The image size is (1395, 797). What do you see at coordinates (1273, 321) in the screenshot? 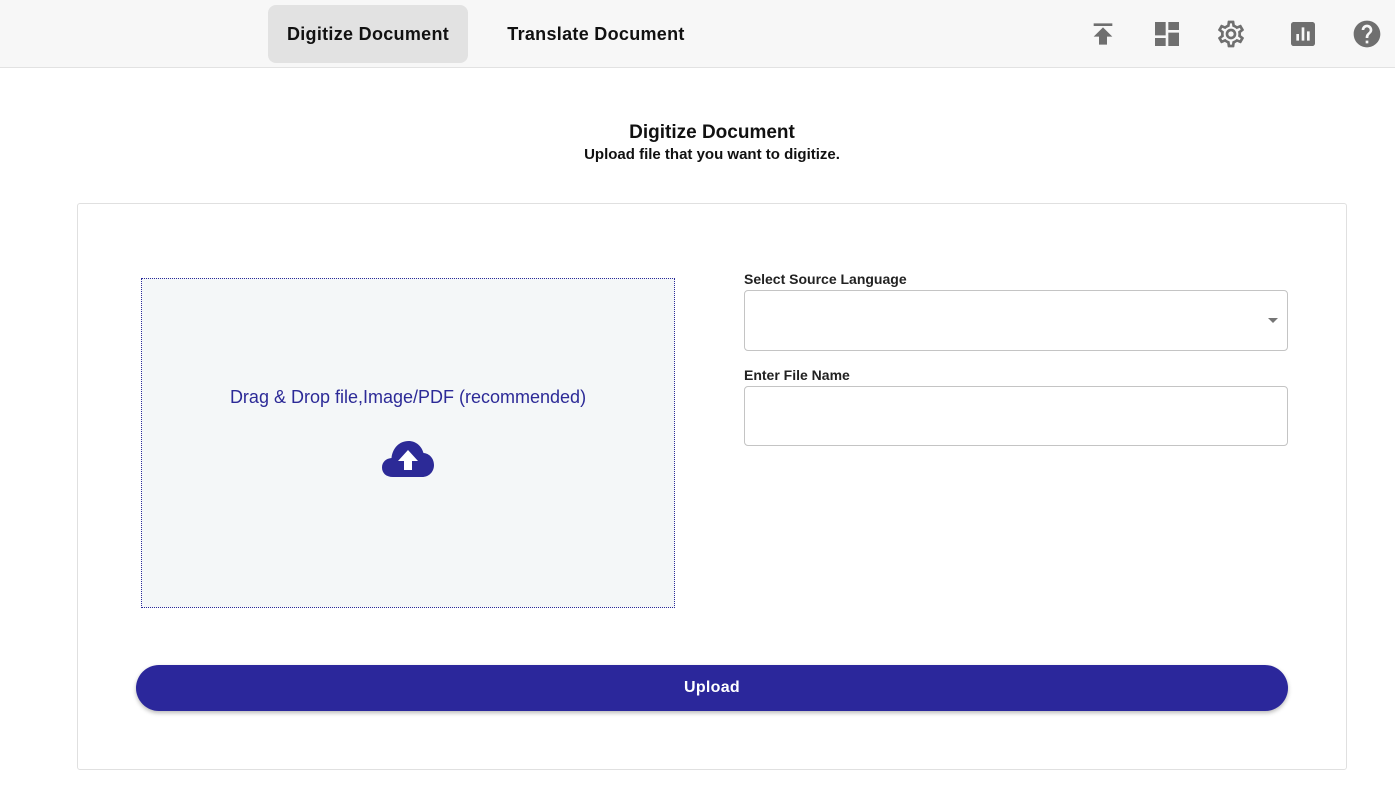
I see `chevron-down-icon` at bounding box center [1273, 321].